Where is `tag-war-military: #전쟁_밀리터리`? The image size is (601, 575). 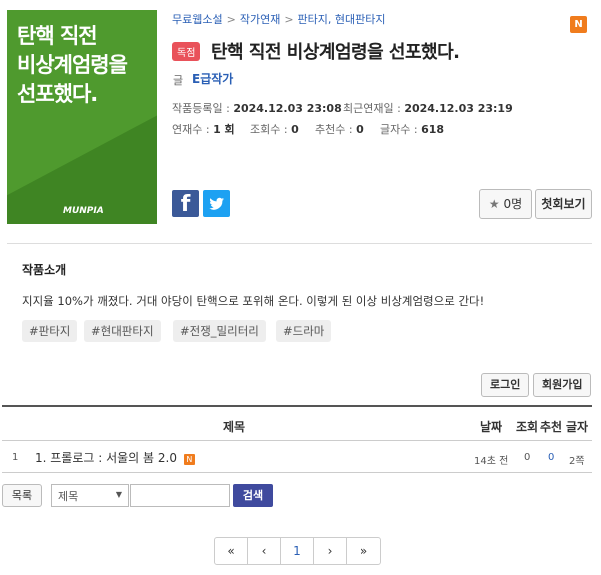
tag-war-military: #전쟁_밀리터리 is located at coordinates (219, 331).